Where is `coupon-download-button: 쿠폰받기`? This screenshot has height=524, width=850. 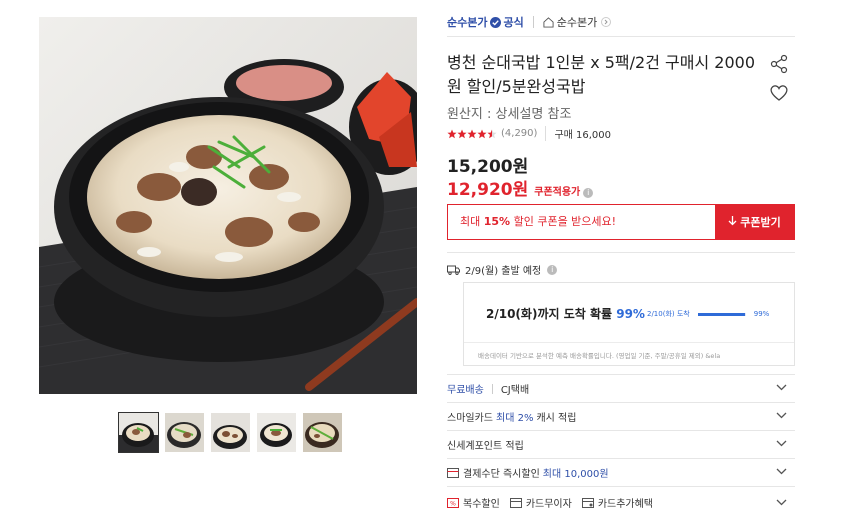
coupon-download-button: 쿠폰받기 is located at coordinates (754, 222).